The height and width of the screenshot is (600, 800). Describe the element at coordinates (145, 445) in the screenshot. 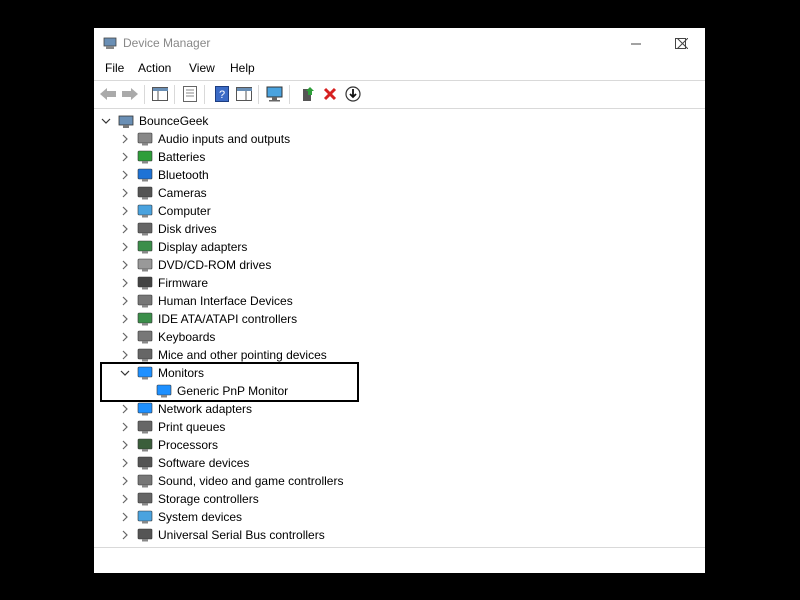

I see `processor-icon` at that location.